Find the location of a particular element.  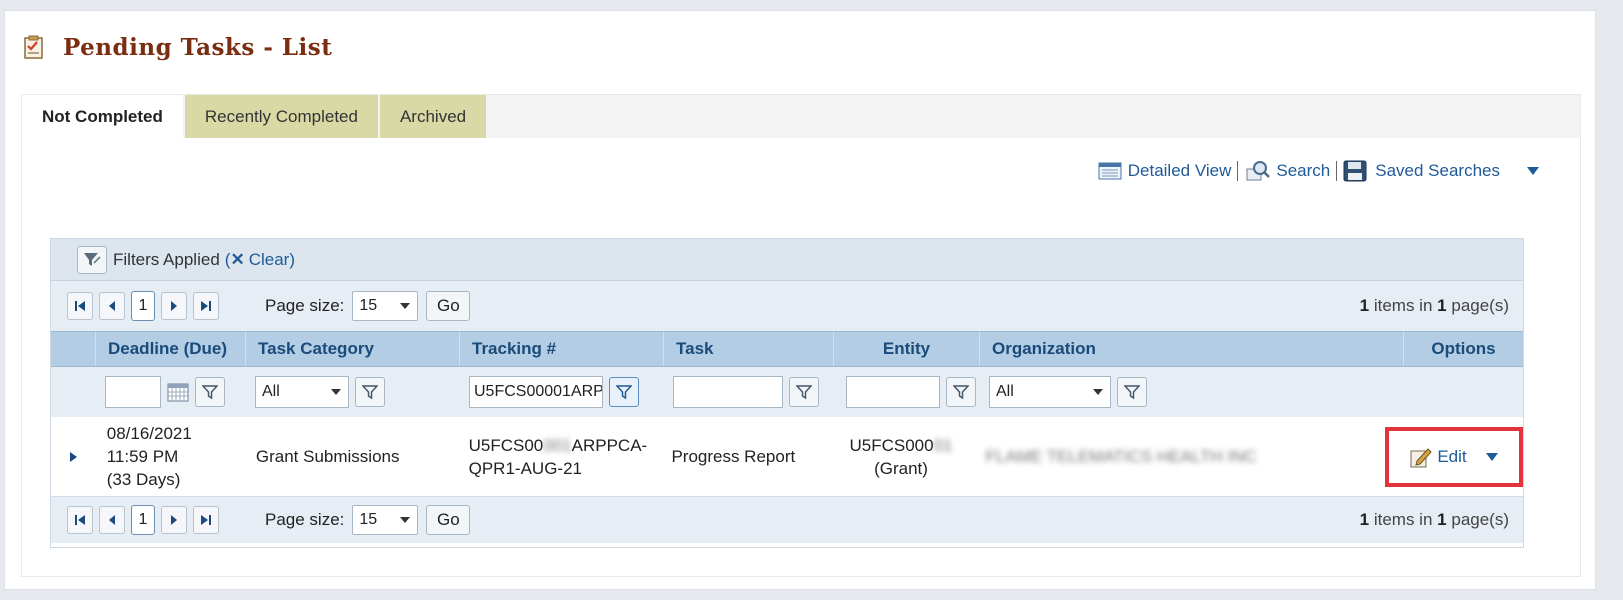

deadline-cell: 08/16/2021 11:59 PM (33 Days) is located at coordinates (169, 456).